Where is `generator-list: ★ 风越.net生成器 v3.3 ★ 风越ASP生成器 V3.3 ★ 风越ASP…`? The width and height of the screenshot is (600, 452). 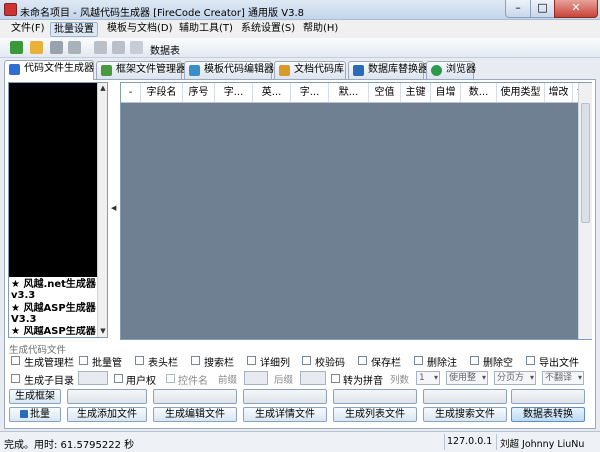
generator-list: ★ 风越.net生成器 v3.3 ★ 风越ASP生成器 V3.3 ★ 风越ASP… is located at coordinates (58, 210).